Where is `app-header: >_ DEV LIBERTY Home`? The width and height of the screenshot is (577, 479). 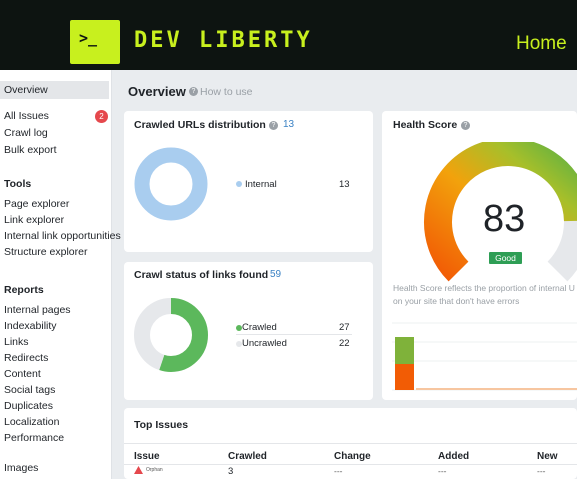
app-header: >_ DEV LIBERTY Home is located at coordinates (288, 35).